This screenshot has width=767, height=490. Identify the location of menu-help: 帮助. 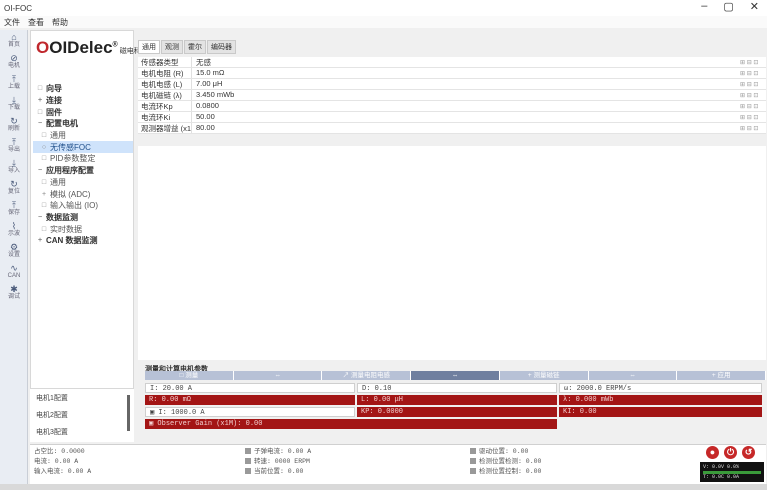
(60, 22).